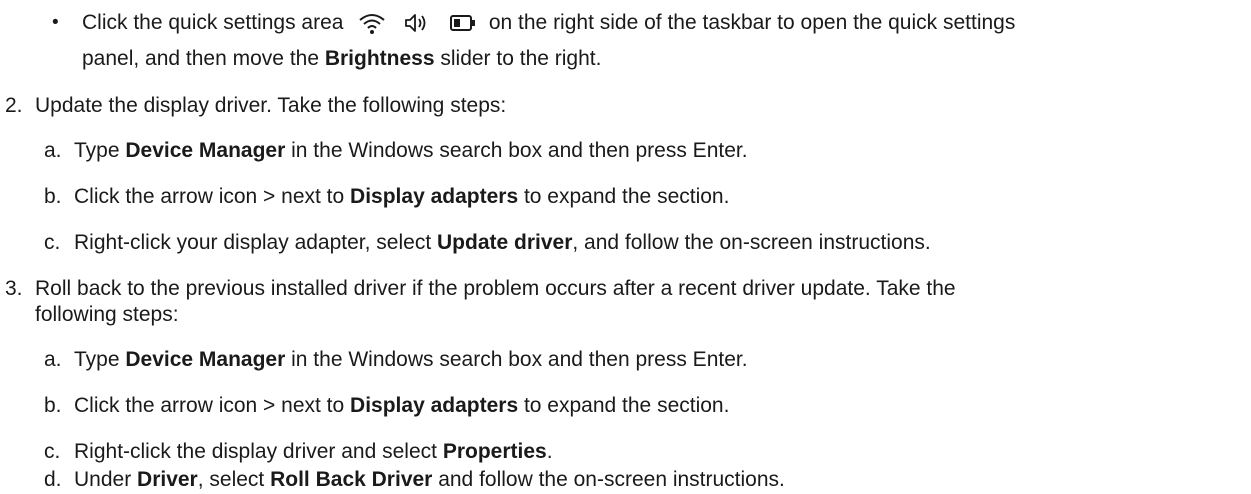 The height and width of the screenshot is (494, 1251). I want to click on wifi-icon, so click(372, 23).